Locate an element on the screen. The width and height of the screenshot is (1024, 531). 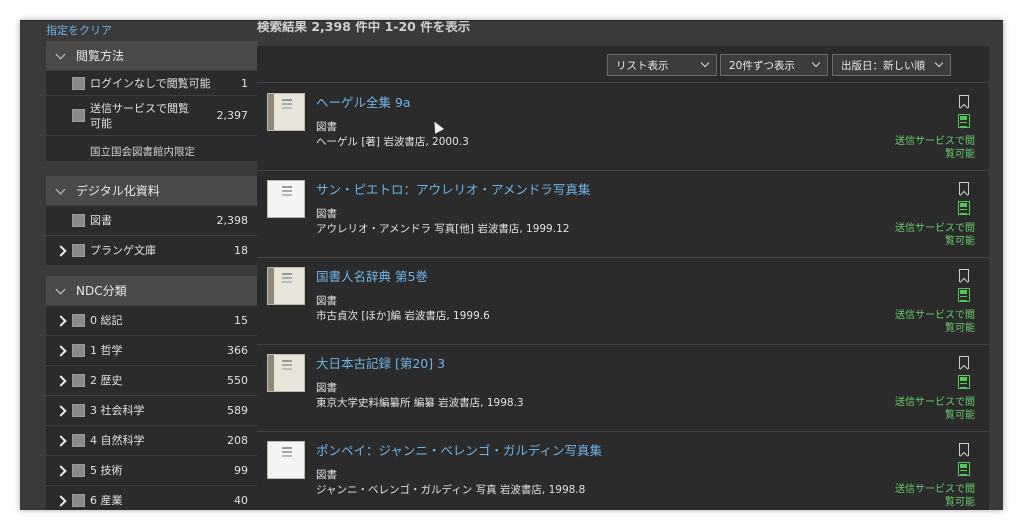
facet-item-ndc-3: 3 社会科学 589 is located at coordinates (152, 410).